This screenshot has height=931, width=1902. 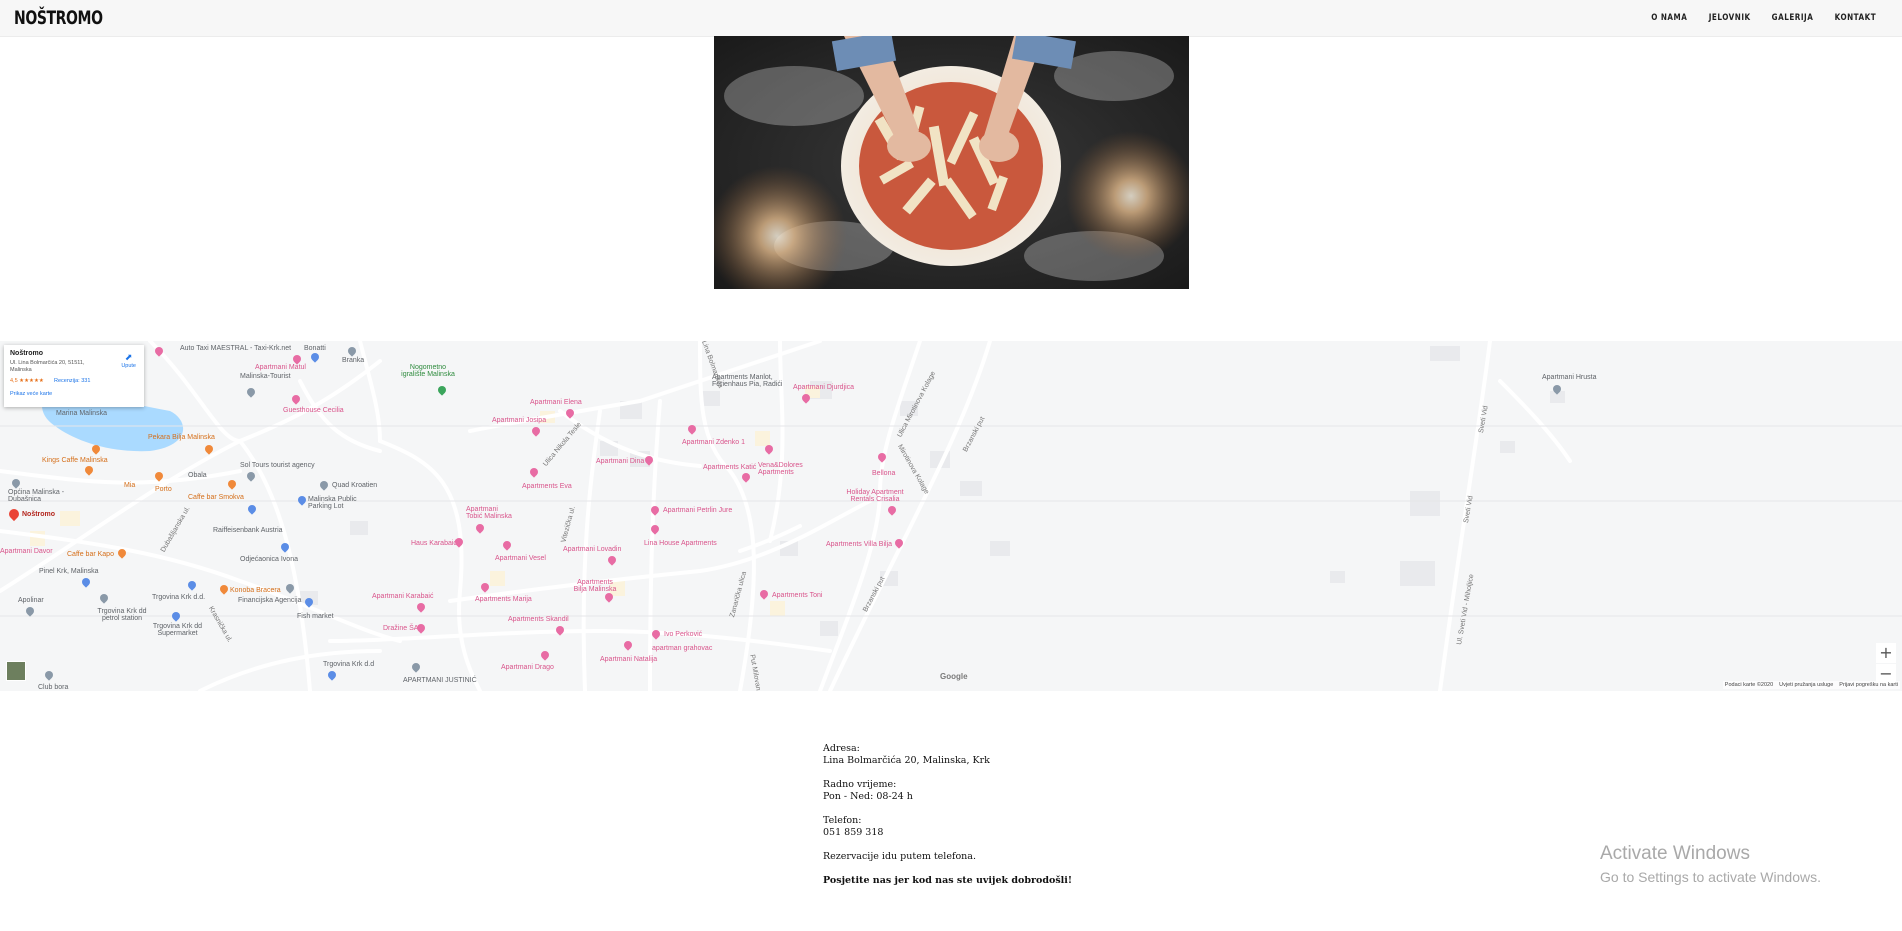 I want to click on report-error-link: Prijavi pogrešku na karti, so click(x=1868, y=685).